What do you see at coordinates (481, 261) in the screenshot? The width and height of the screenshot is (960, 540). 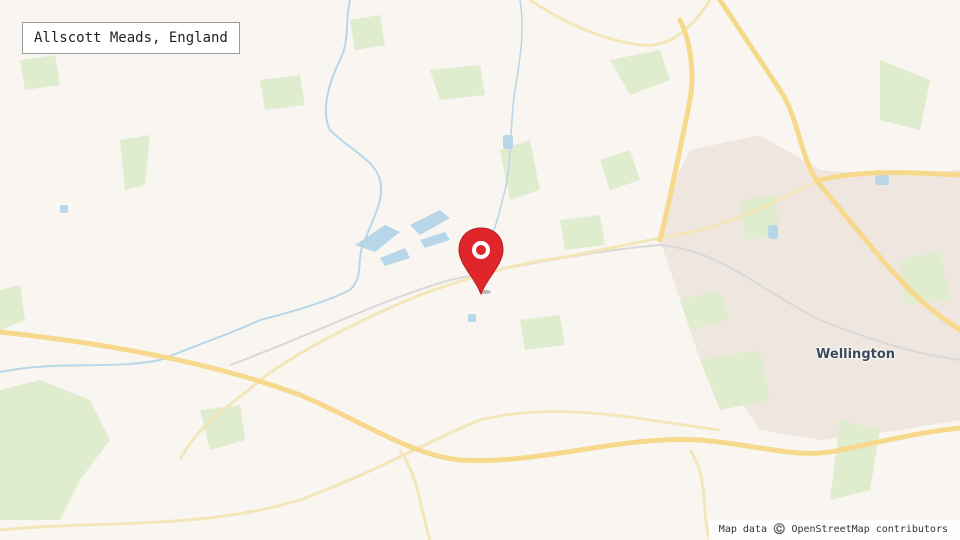 I see `location-pin-icon` at bounding box center [481, 261].